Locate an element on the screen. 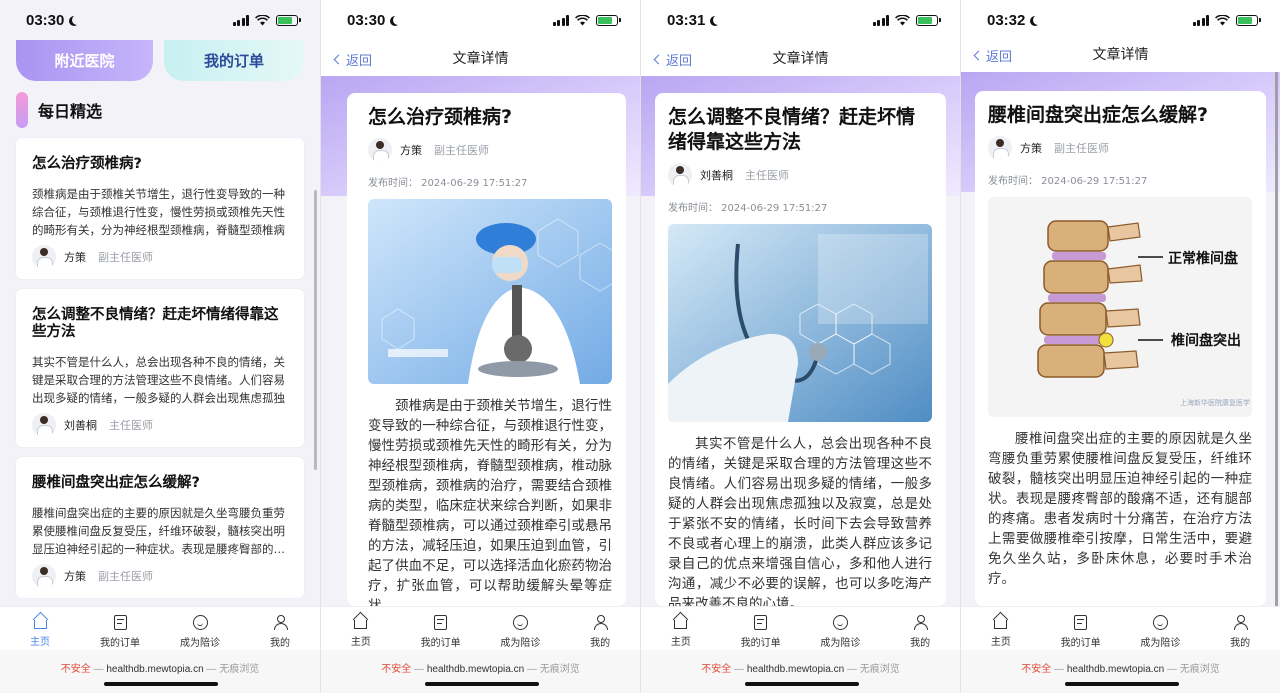  article-image-microscope is located at coordinates (490, 291).